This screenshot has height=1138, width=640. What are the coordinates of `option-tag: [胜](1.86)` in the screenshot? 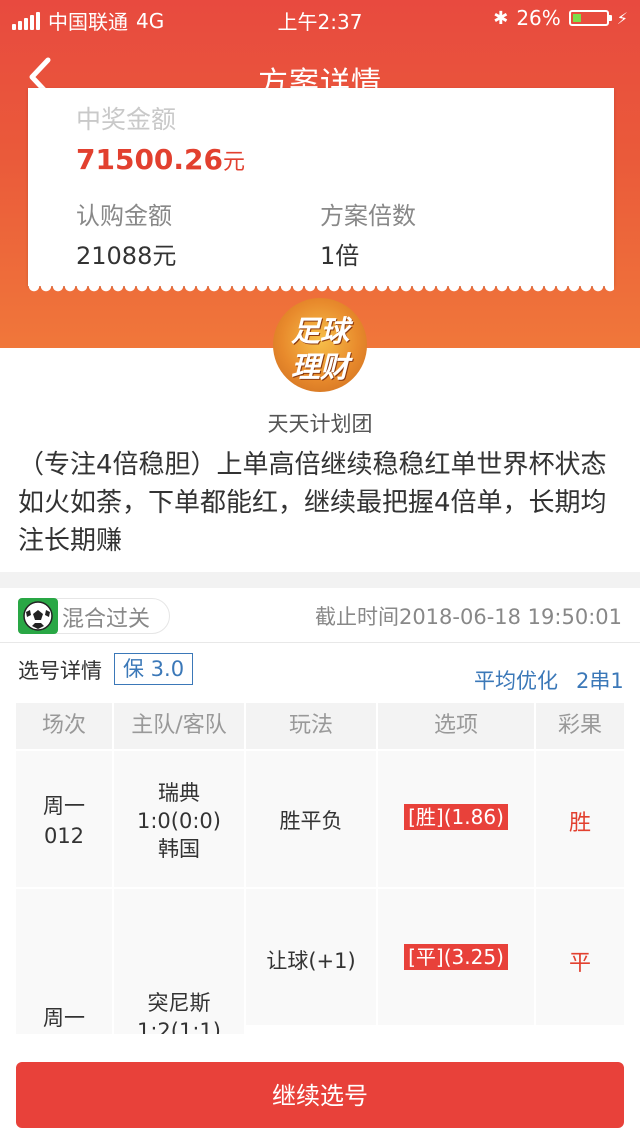 It's located at (456, 817).